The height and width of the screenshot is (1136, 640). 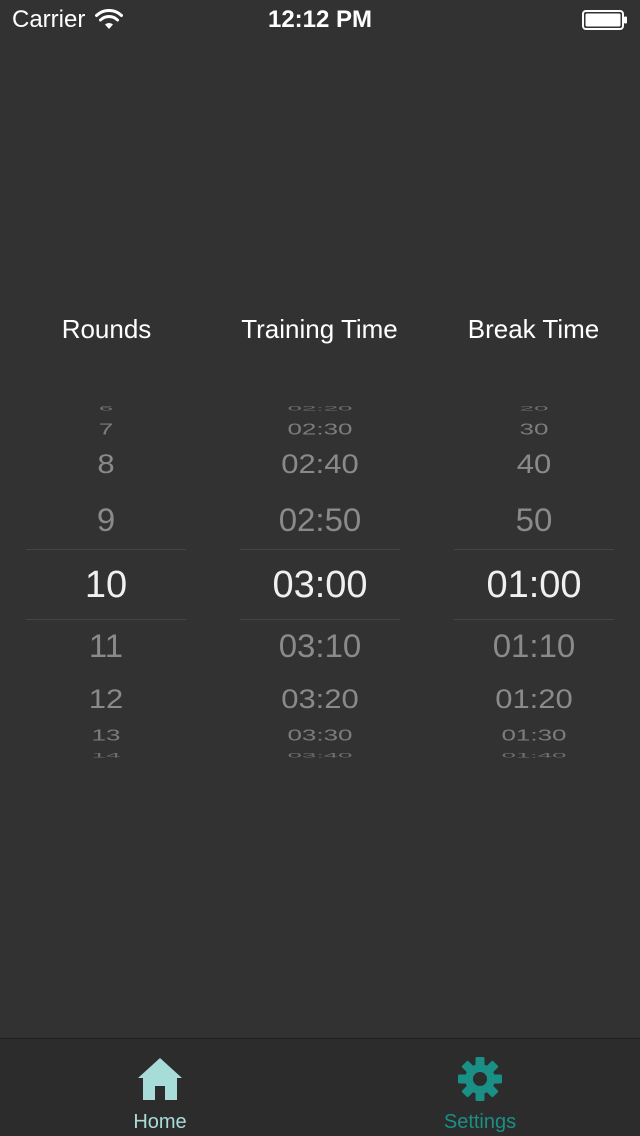 I want to click on status-time: 12:12 PM, so click(x=320, y=19).